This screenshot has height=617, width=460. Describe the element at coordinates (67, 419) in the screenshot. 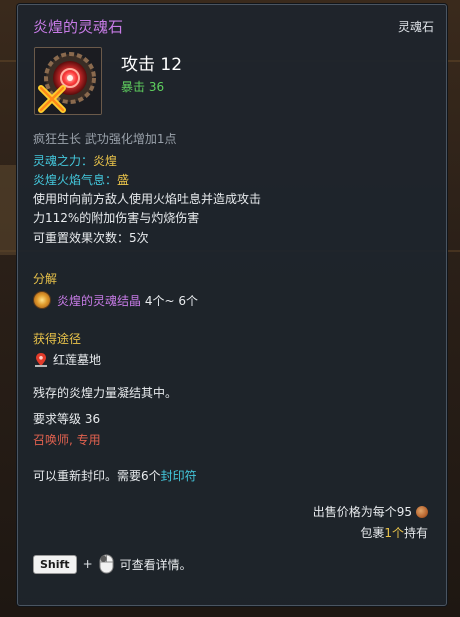

I see `level-requirement: 要求等级 36` at that location.